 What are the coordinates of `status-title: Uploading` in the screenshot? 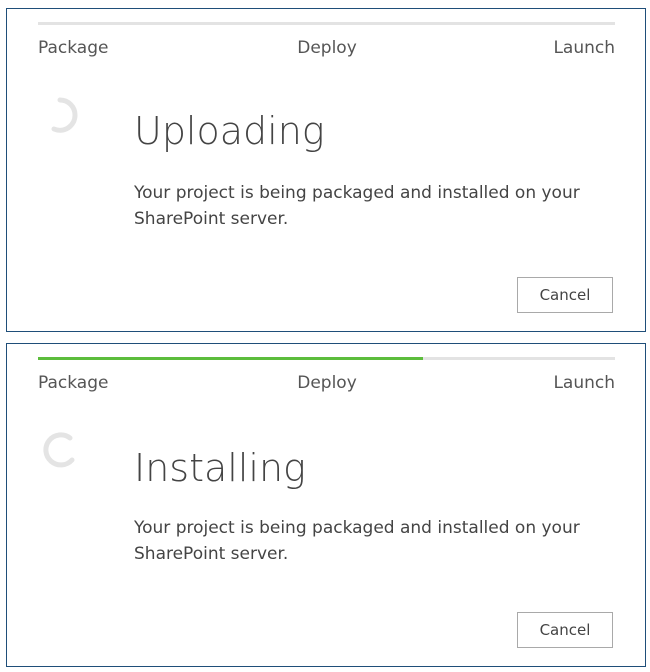 It's located at (229, 131).